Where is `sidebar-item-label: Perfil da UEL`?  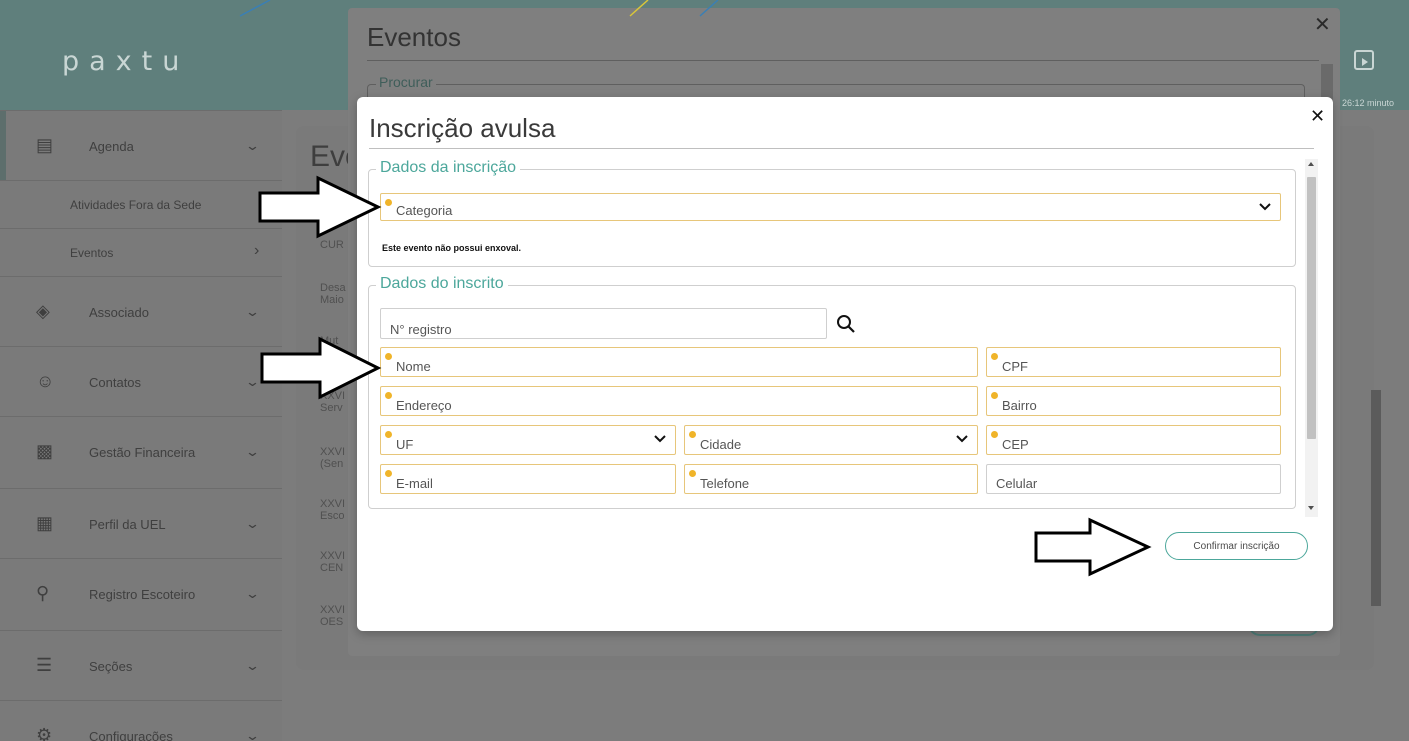
sidebar-item-label: Perfil da UEL is located at coordinates (127, 524).